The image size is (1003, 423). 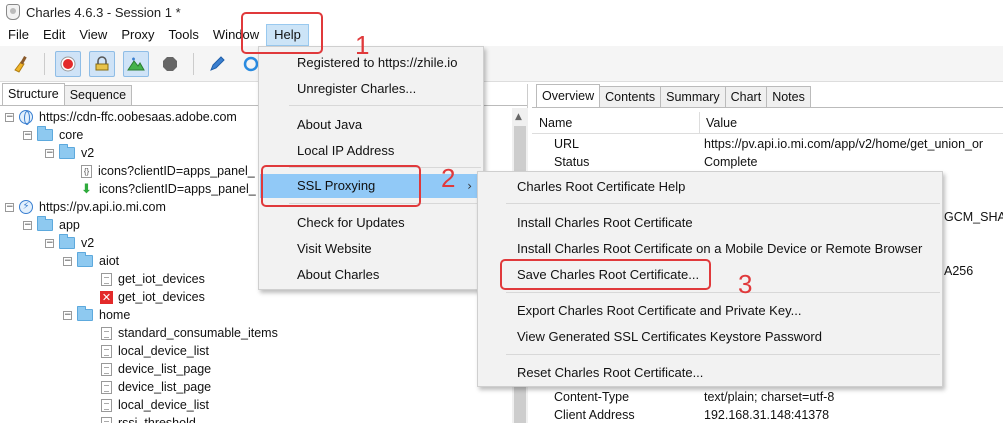 I want to click on tree-folder-row: − aiot, so click(x=91, y=261).